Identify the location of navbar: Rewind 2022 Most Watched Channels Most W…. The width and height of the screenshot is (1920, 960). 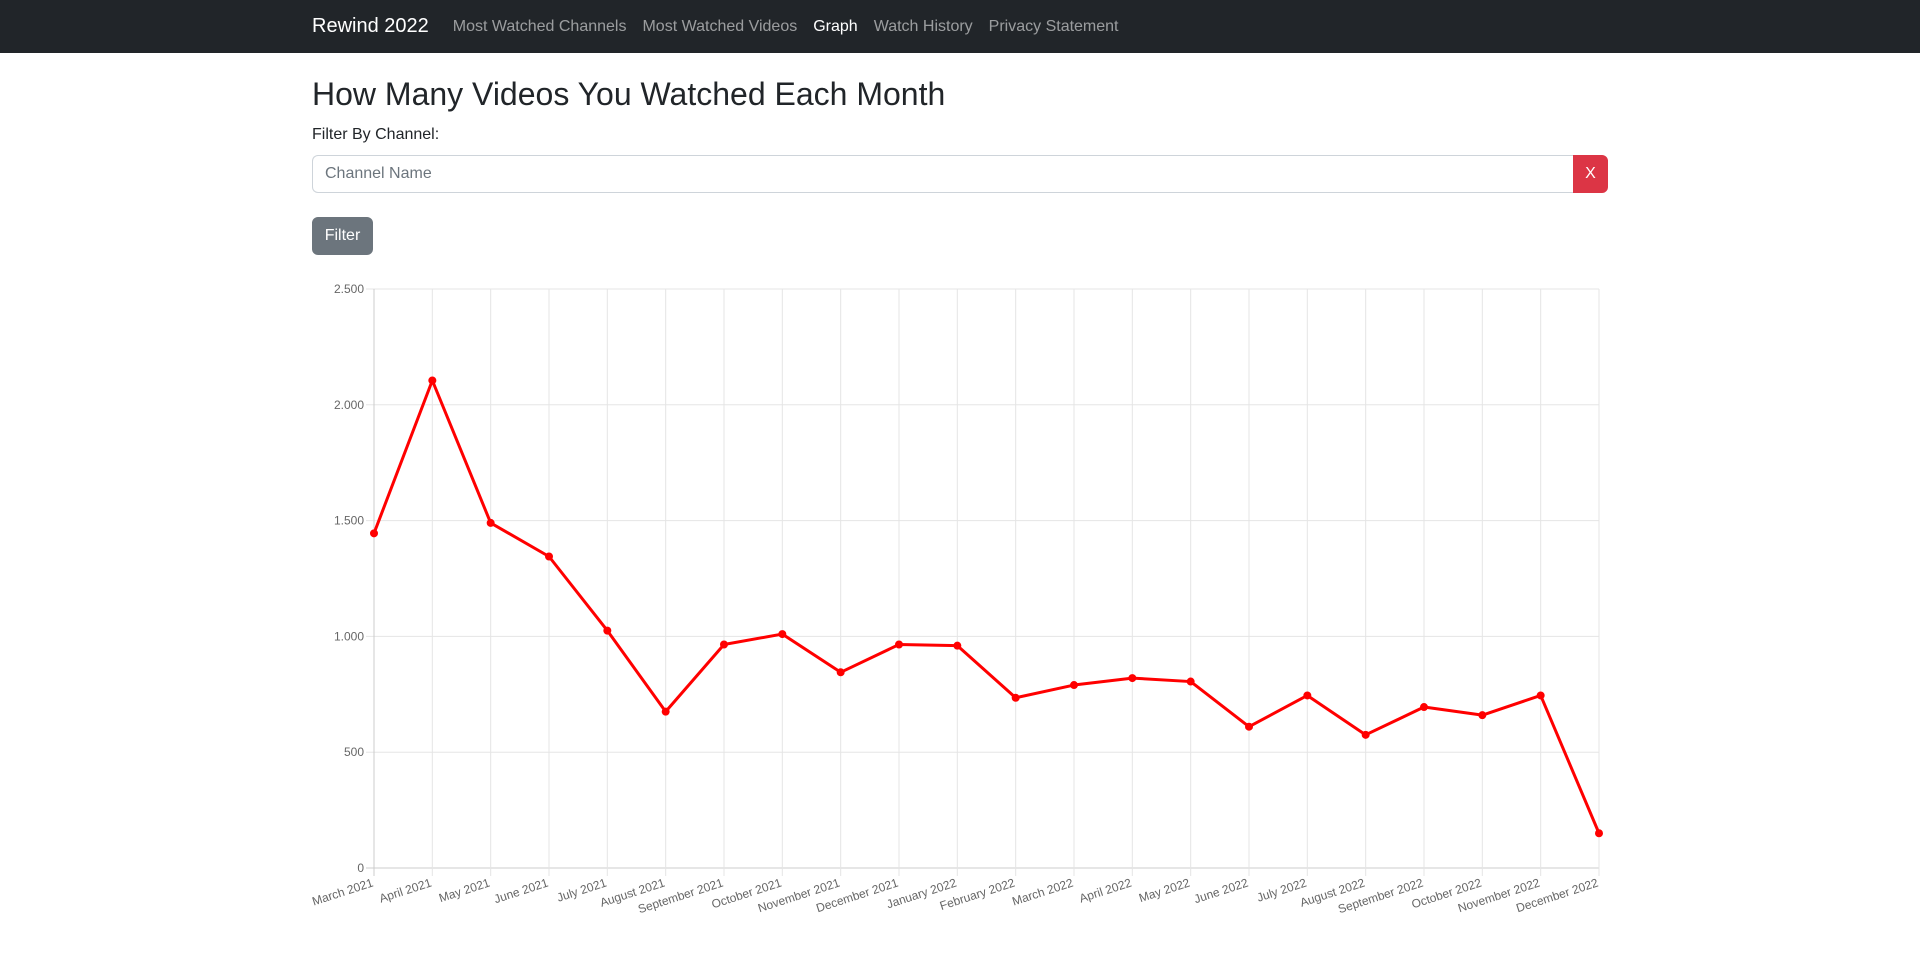
(960, 26).